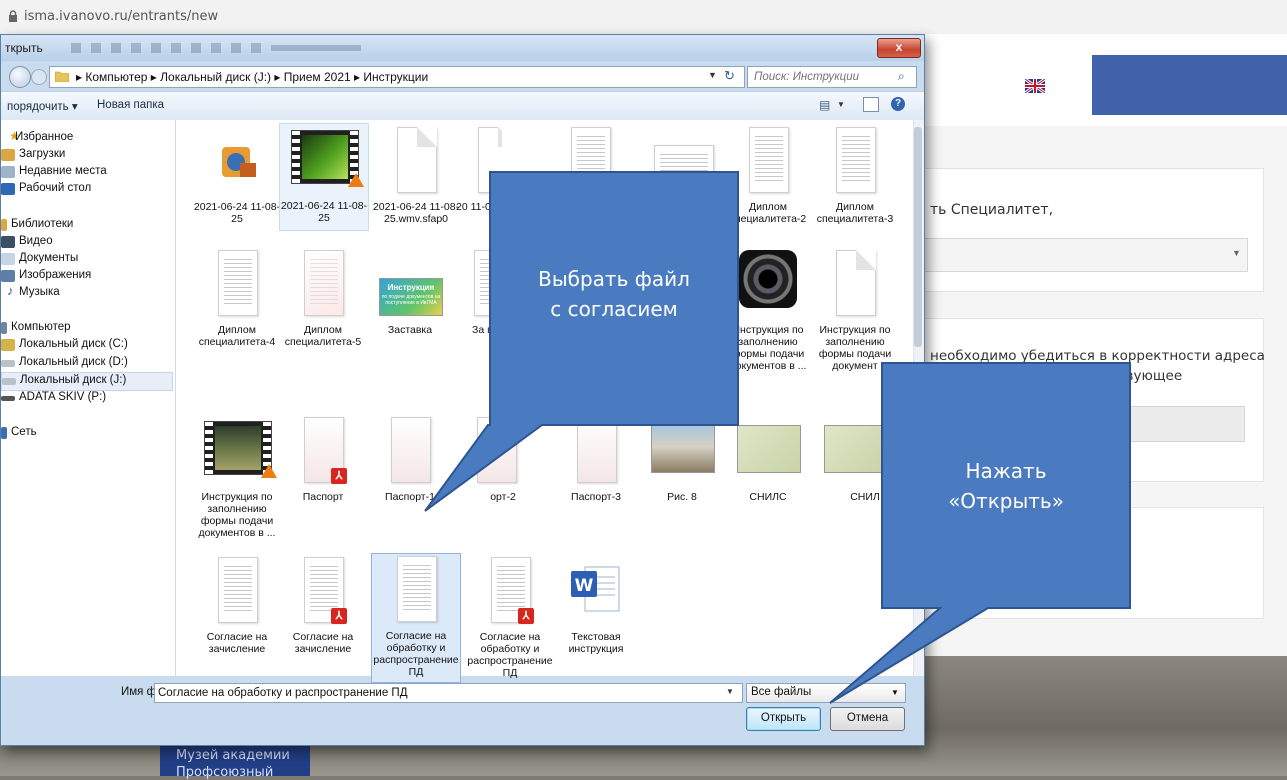  What do you see at coordinates (1006, 486) in the screenshot?
I see `callout-press-open-text: Нажать «Открыть»` at bounding box center [1006, 486].